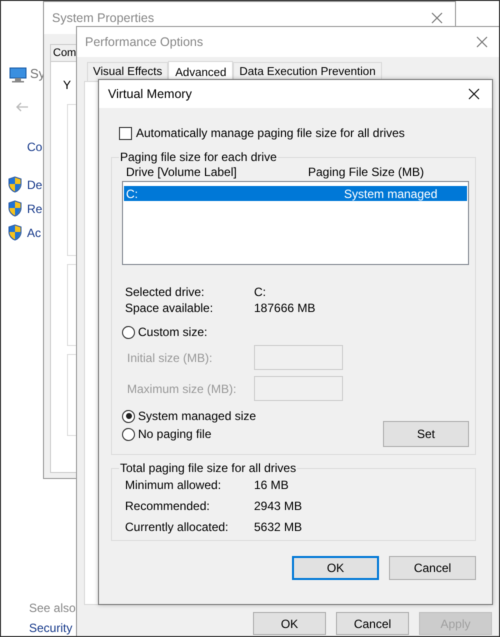  I want to click on panel-text: Y, so click(67, 85).